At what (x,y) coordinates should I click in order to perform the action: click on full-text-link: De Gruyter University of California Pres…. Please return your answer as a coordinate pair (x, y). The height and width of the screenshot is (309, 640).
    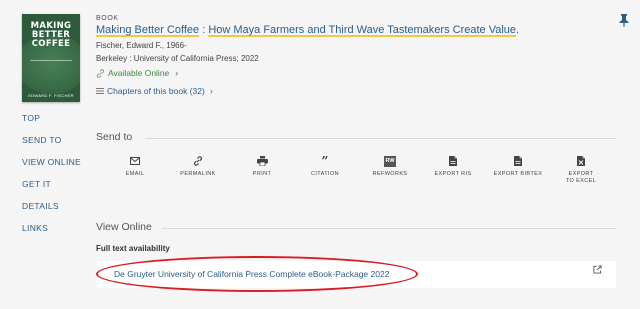
    Looking at the image, I should click on (251, 274).